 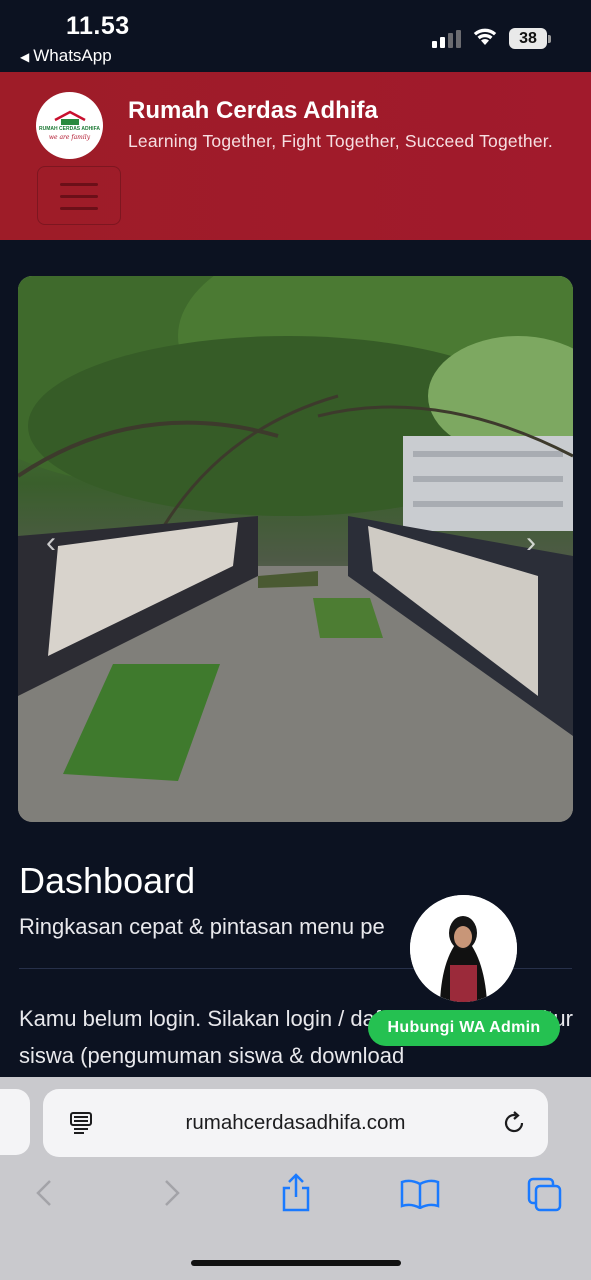 What do you see at coordinates (296, 1193) in the screenshot?
I see `share-icon` at bounding box center [296, 1193].